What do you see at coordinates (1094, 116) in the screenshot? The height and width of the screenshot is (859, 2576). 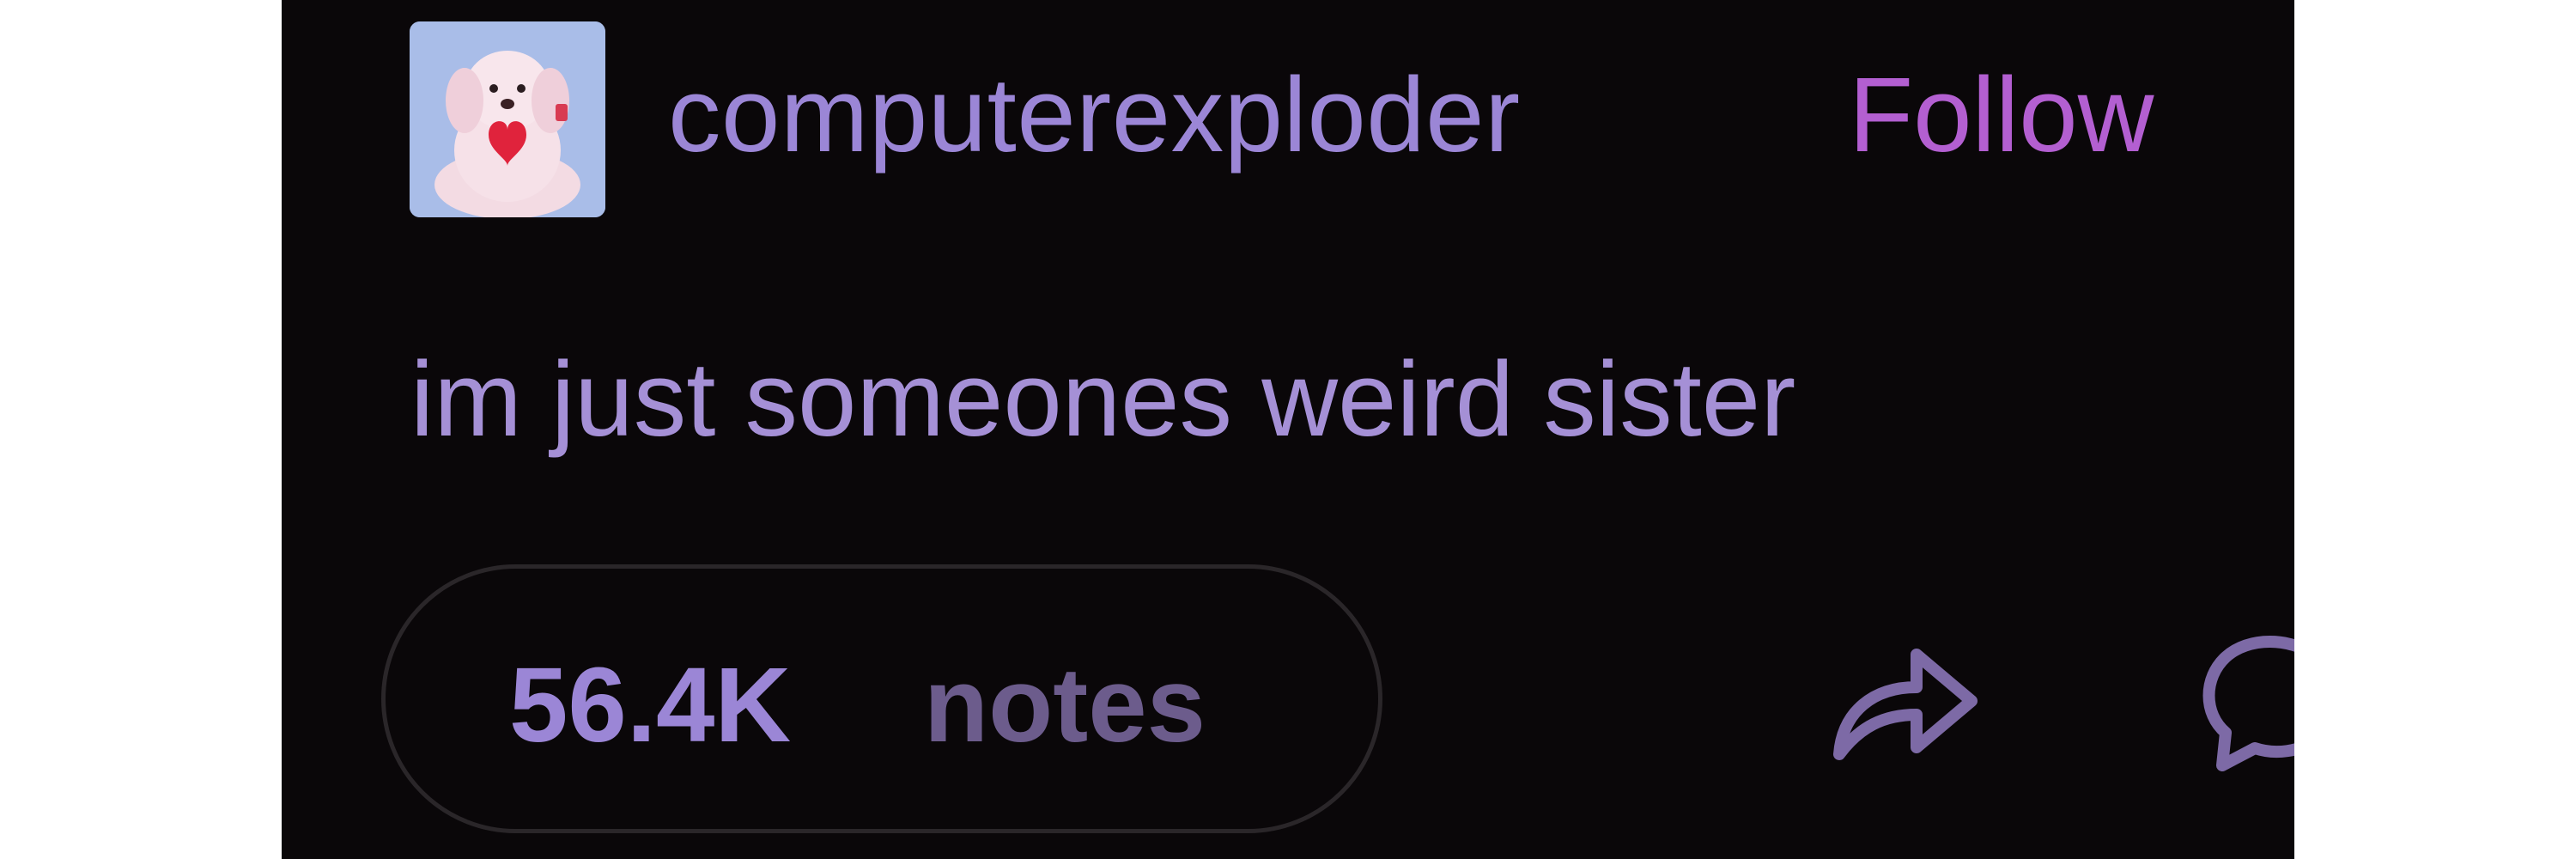 I see `username-link: computerexploder` at bounding box center [1094, 116].